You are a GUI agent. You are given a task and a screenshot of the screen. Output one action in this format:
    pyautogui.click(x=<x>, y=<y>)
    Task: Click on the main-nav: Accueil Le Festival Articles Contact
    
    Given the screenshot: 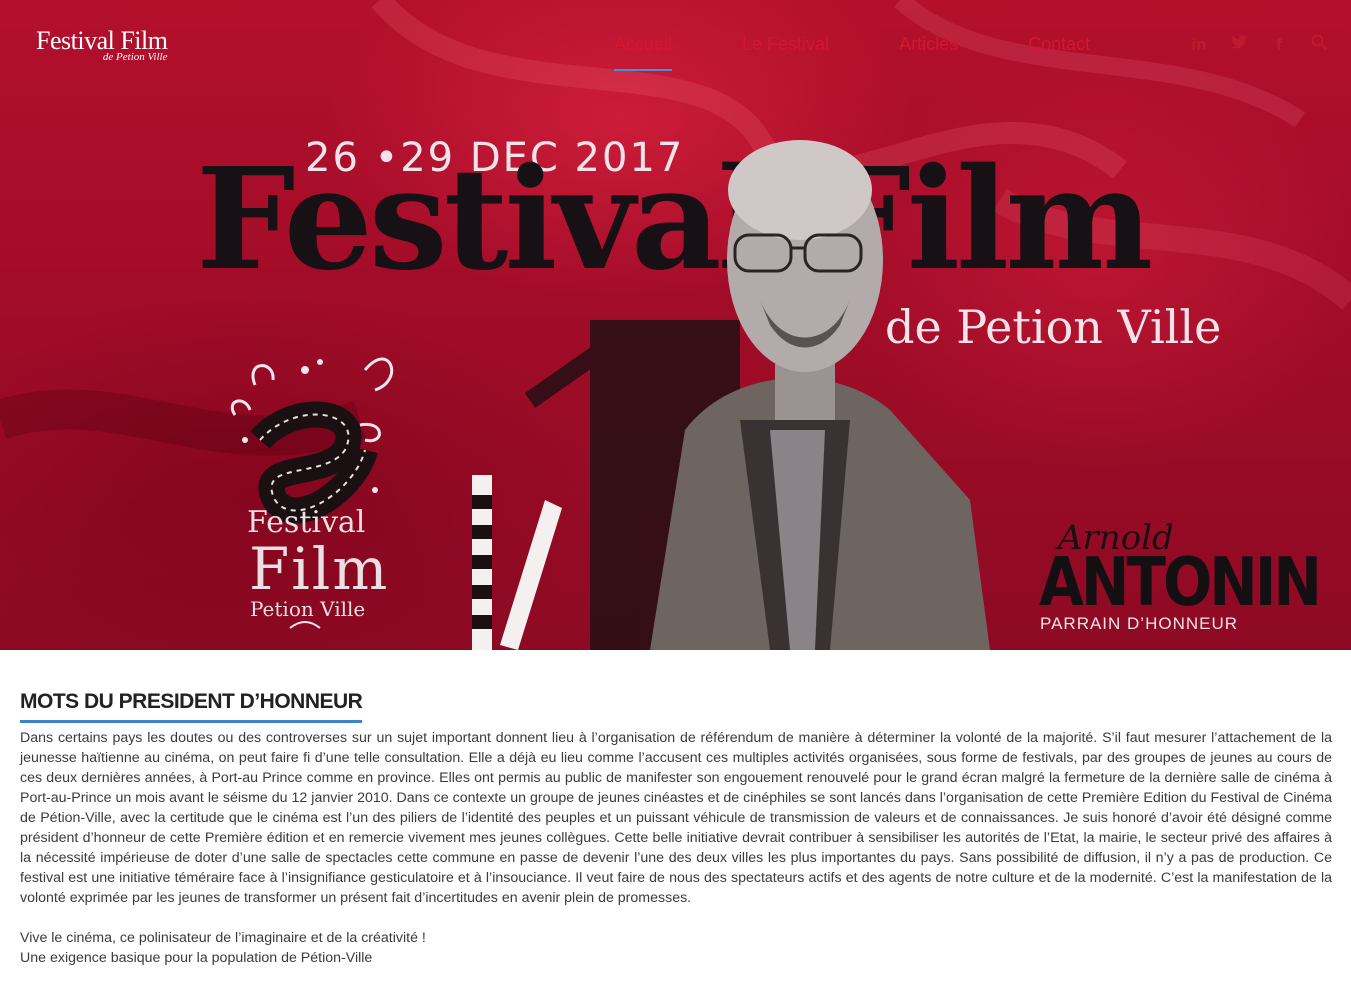 What is the action you would take?
    pyautogui.click(x=887, y=53)
    